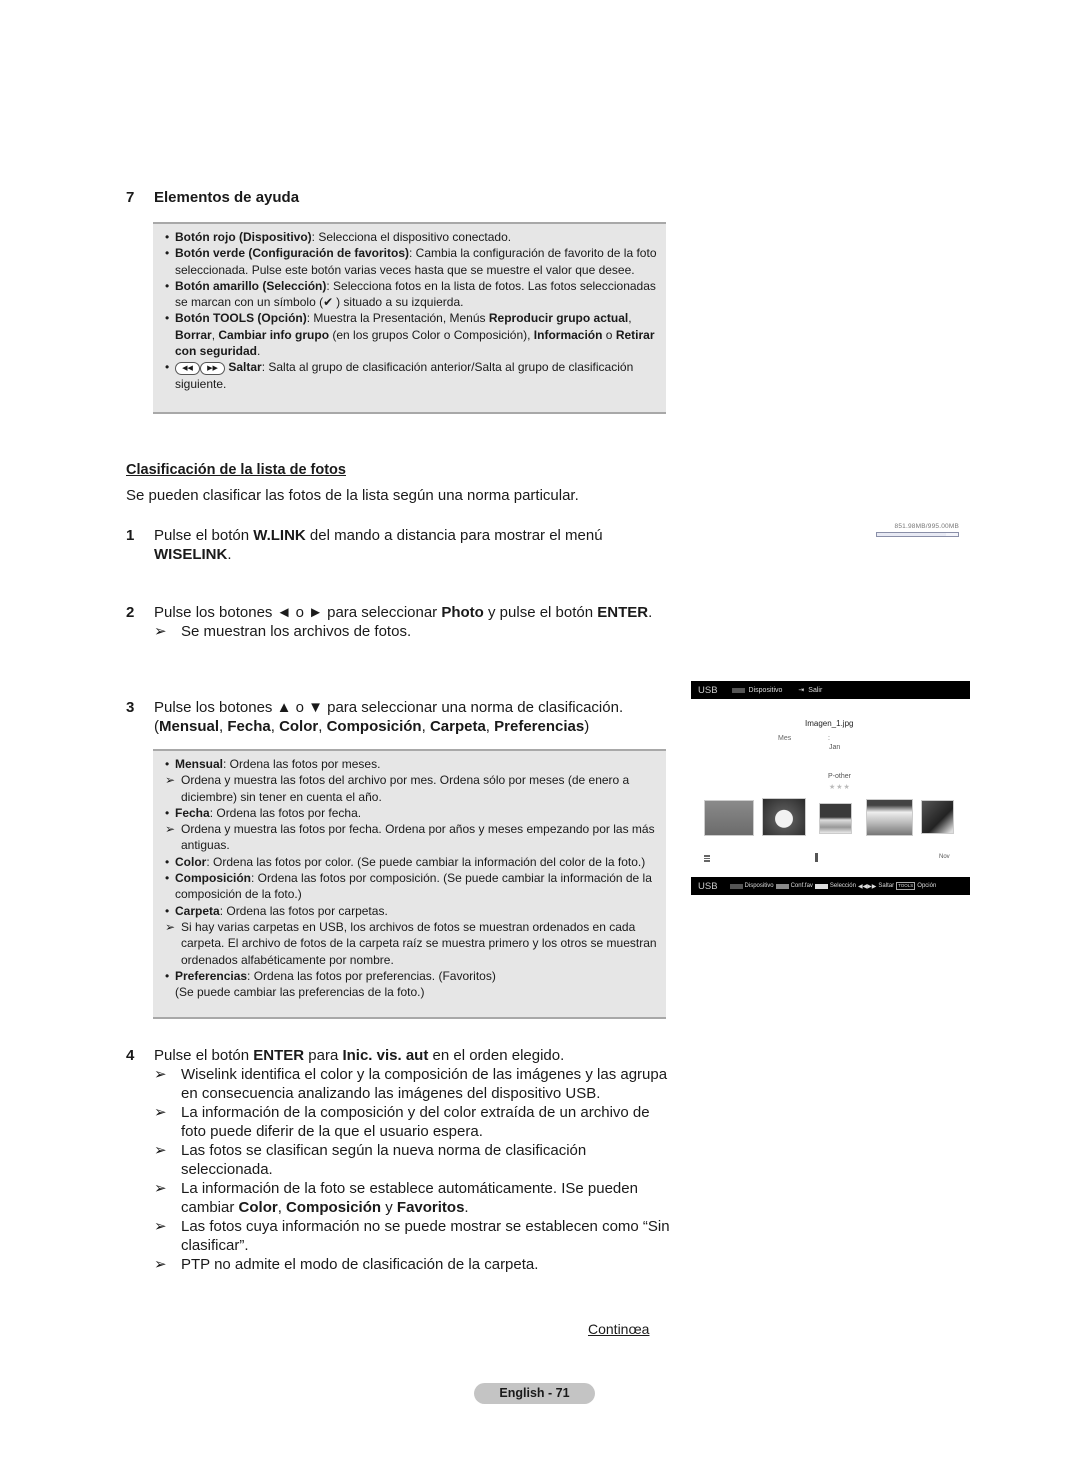  Describe the element at coordinates (618, 1329) in the screenshot. I see `continue-link: Continœa` at that location.